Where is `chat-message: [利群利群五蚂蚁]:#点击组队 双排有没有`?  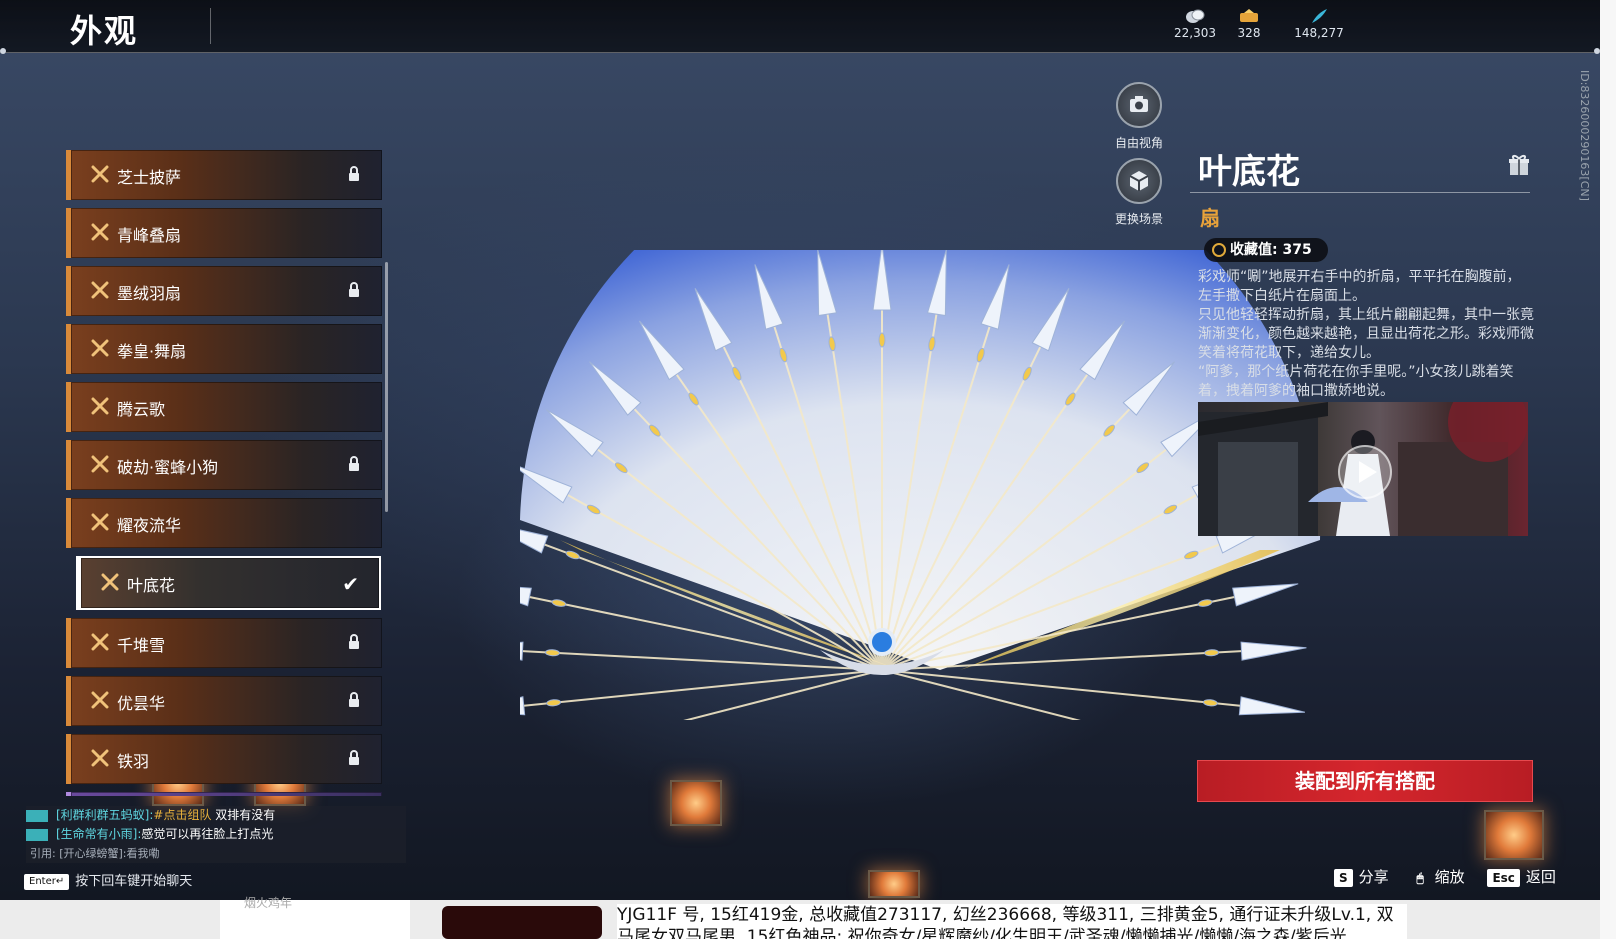
chat-message: [利群利群五蚂蚁]:#点击组队 双排有没有 is located at coordinates (216, 815).